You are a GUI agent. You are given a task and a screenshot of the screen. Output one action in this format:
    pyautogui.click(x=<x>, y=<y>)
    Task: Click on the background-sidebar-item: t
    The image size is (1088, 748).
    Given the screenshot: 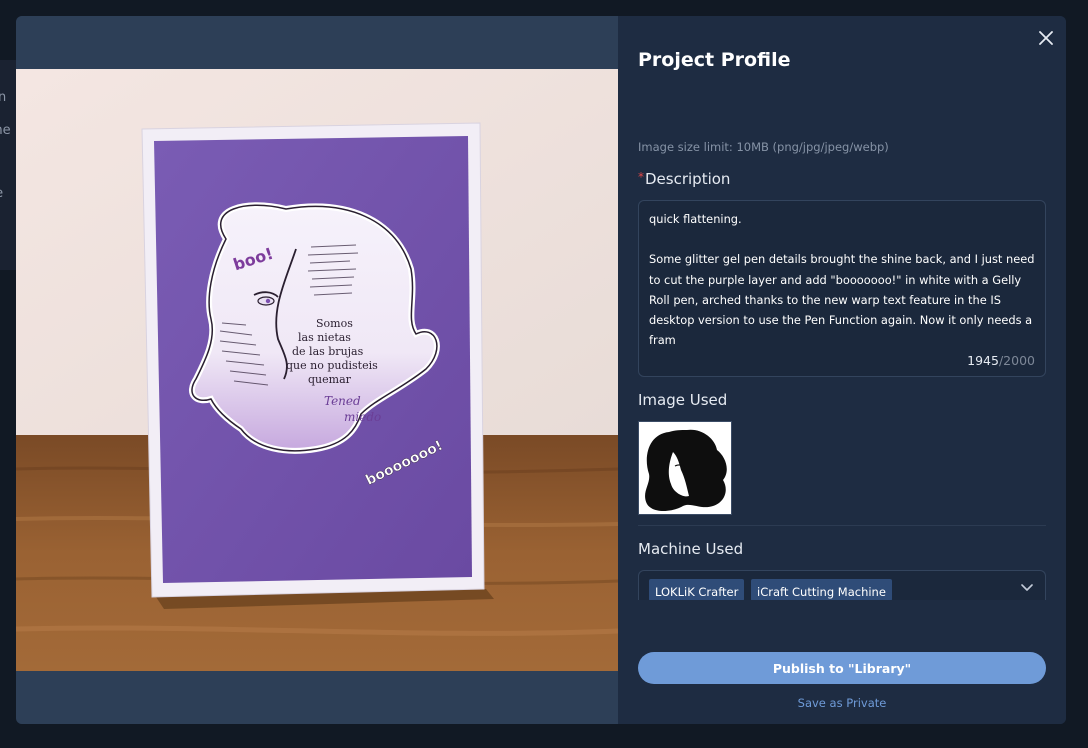 What is the action you would take?
    pyautogui.click(x=8, y=161)
    